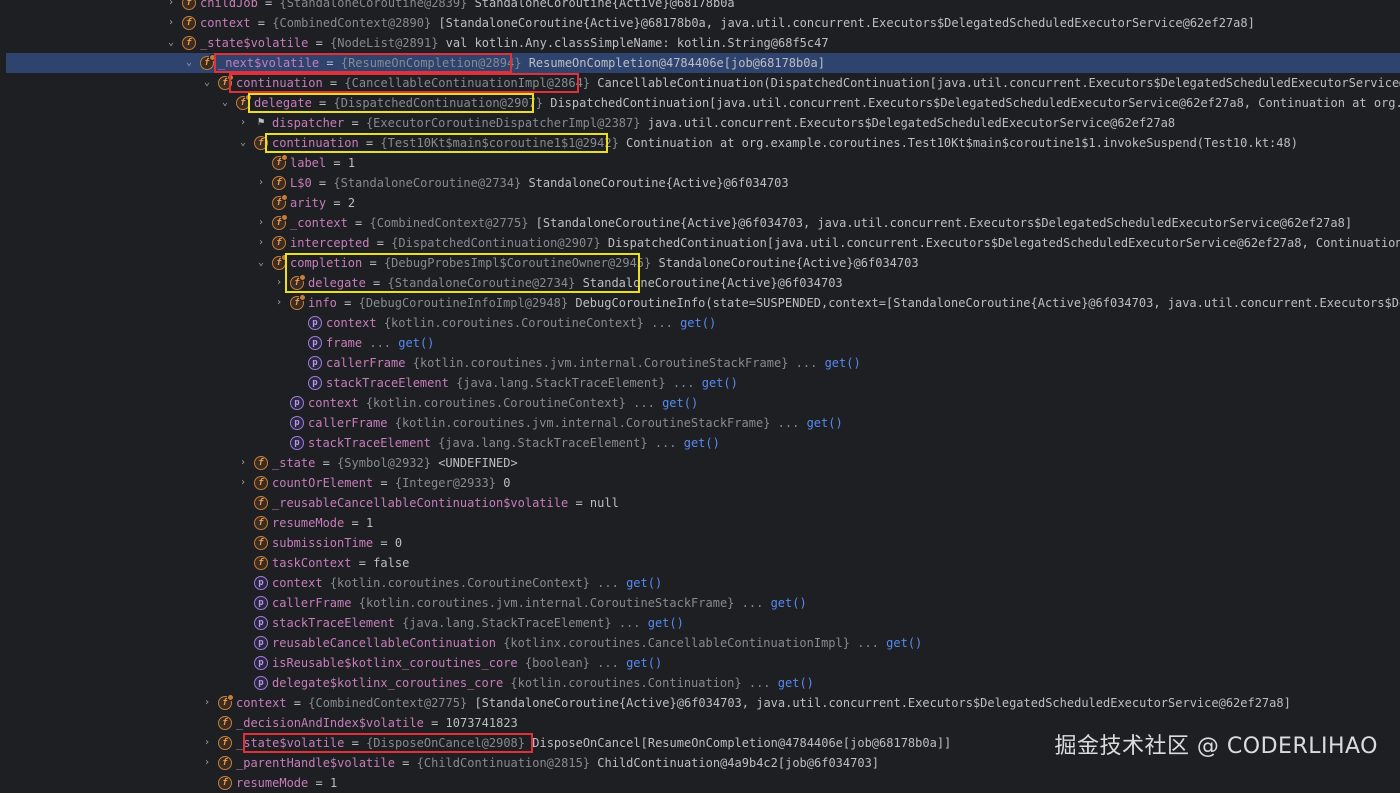  I want to click on variable-name: _state, so click(294, 463).